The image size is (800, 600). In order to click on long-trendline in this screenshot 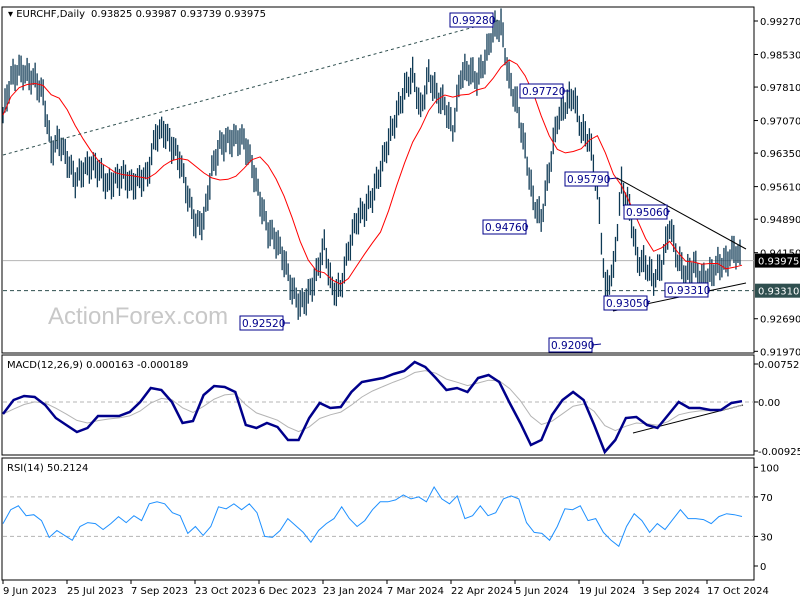, I will do `click(251, 87)`.